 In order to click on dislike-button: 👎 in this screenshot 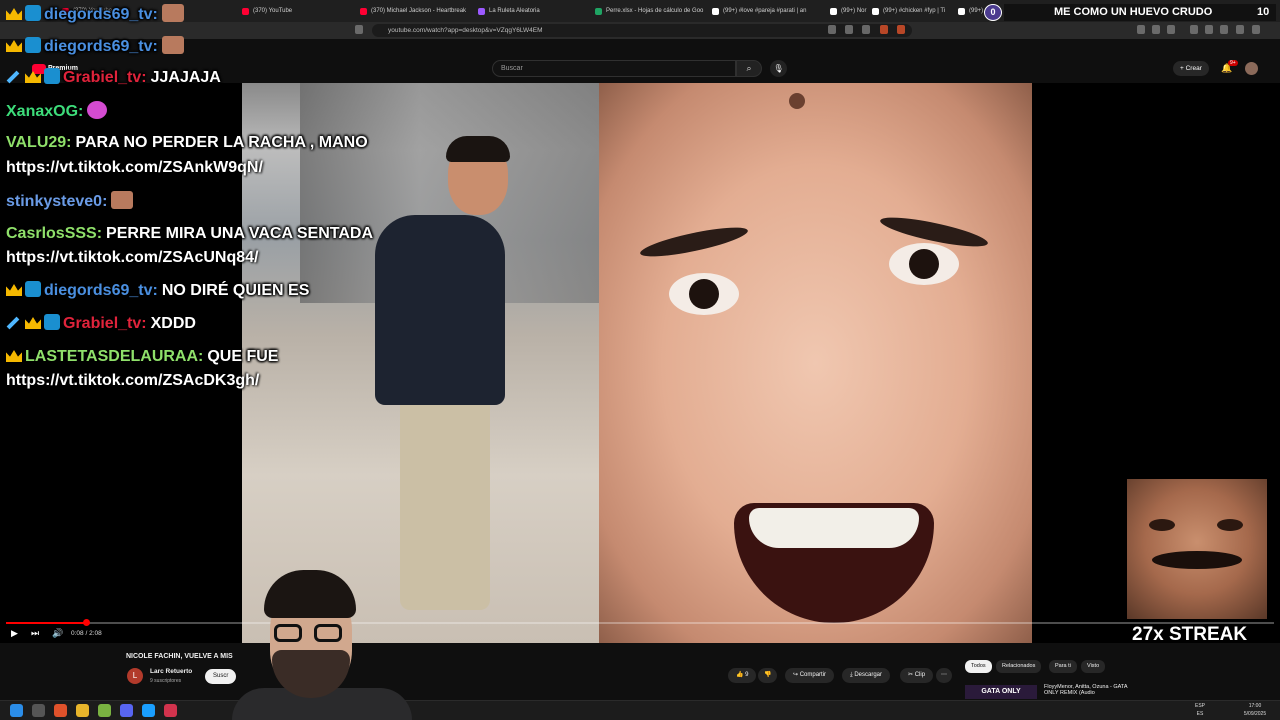, I will do `click(768, 675)`.